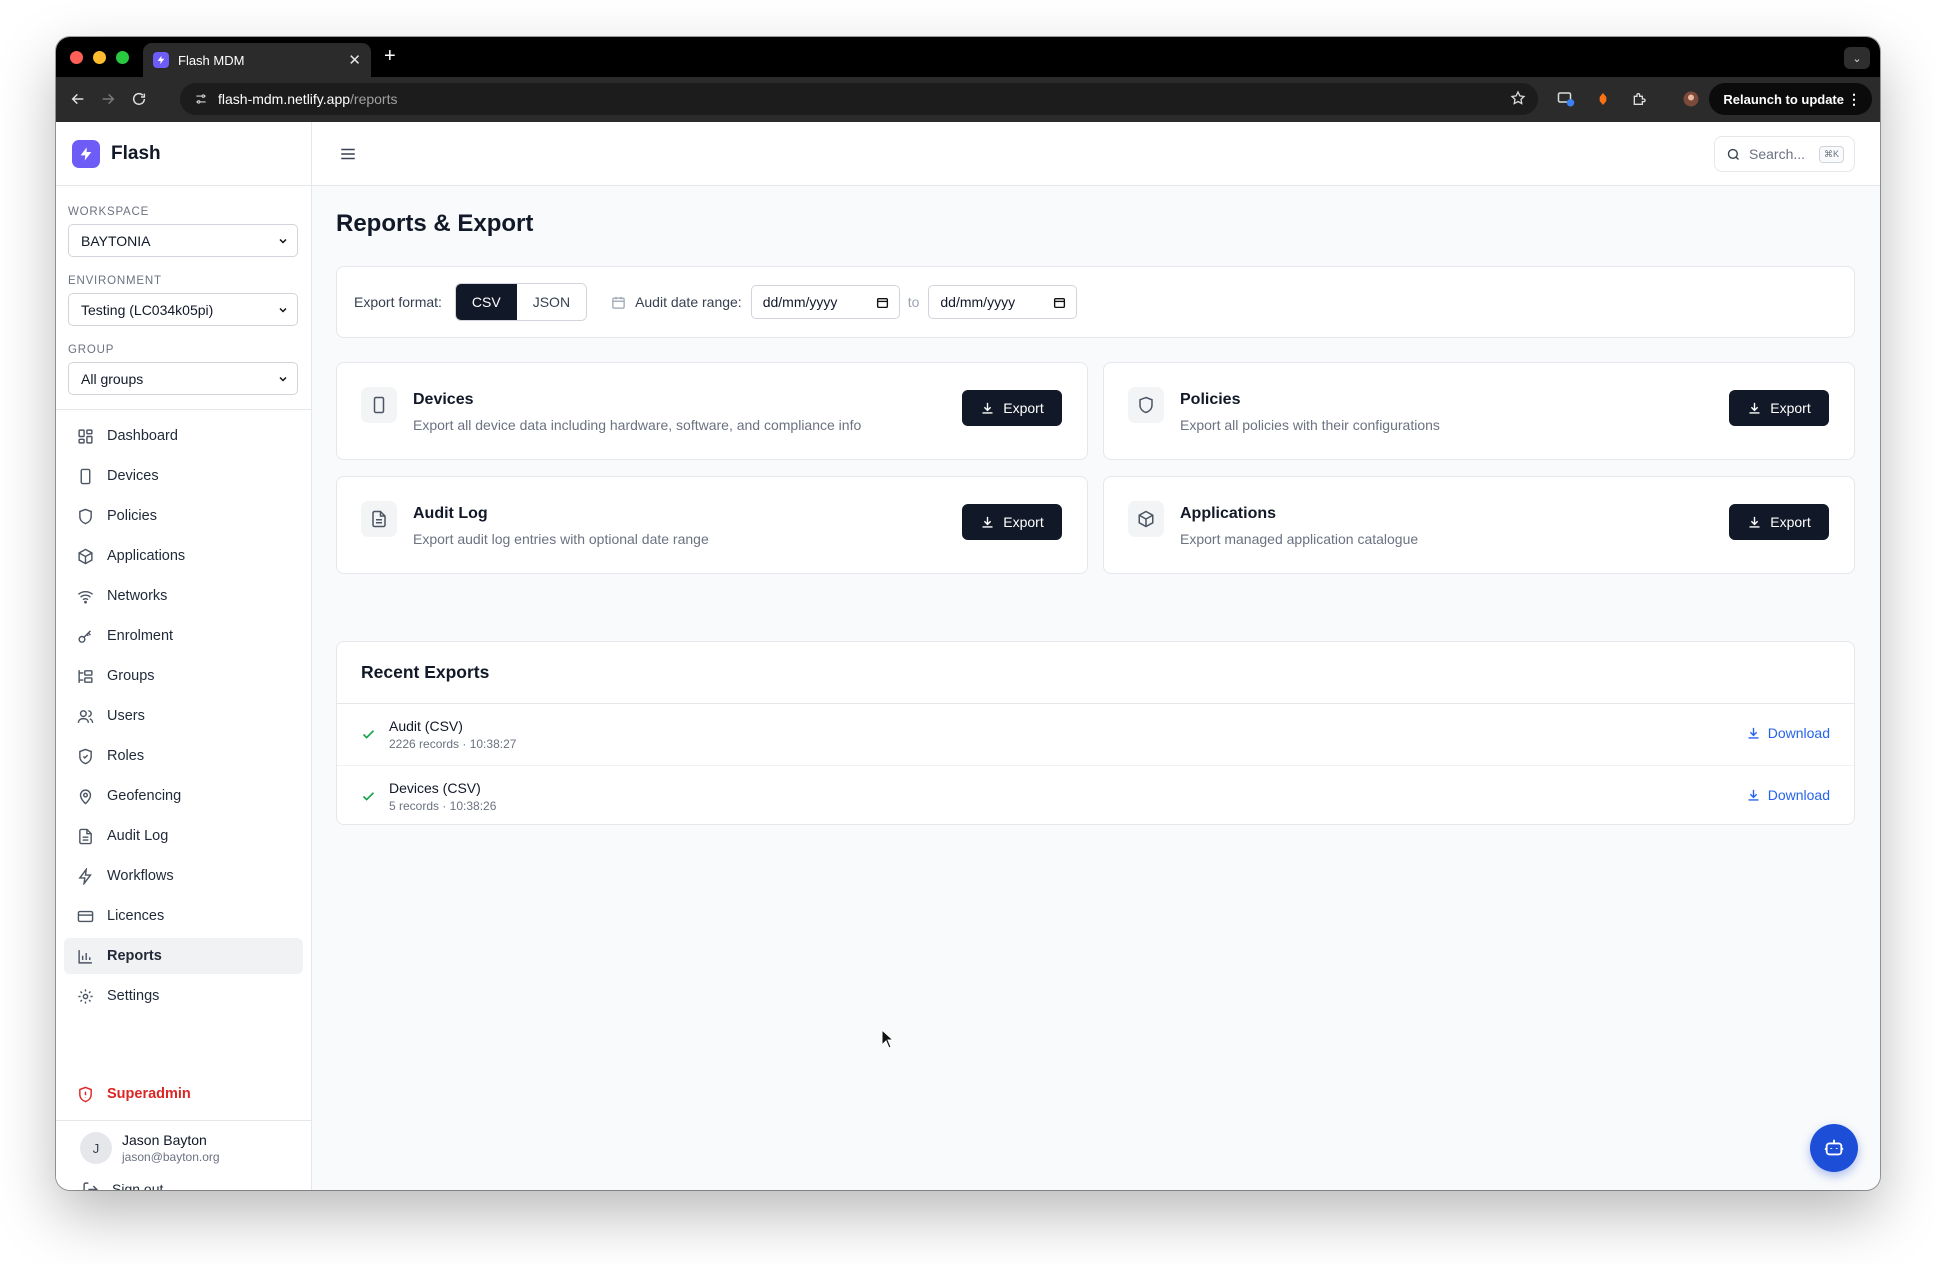  Describe the element at coordinates (1566, 99) in the screenshot. I see `extension-cast-icon` at that location.